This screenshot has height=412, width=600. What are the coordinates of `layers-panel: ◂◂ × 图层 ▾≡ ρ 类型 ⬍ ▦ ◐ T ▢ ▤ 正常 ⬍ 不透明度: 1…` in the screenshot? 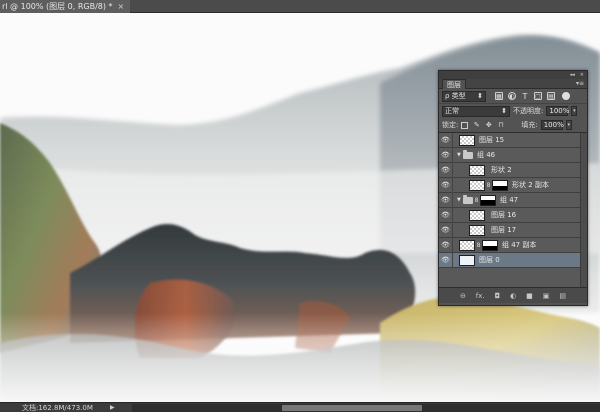 It's located at (513, 188).